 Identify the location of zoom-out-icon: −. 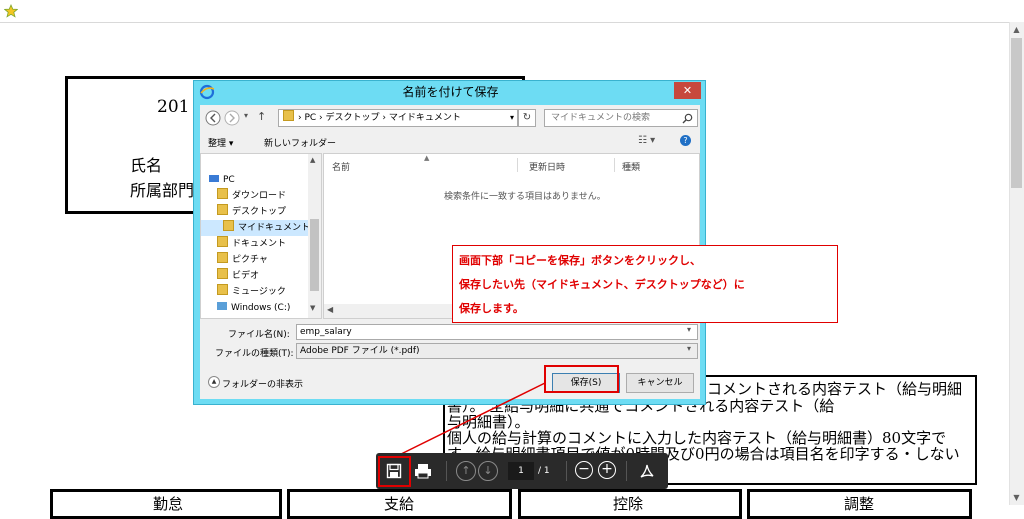
(584, 470).